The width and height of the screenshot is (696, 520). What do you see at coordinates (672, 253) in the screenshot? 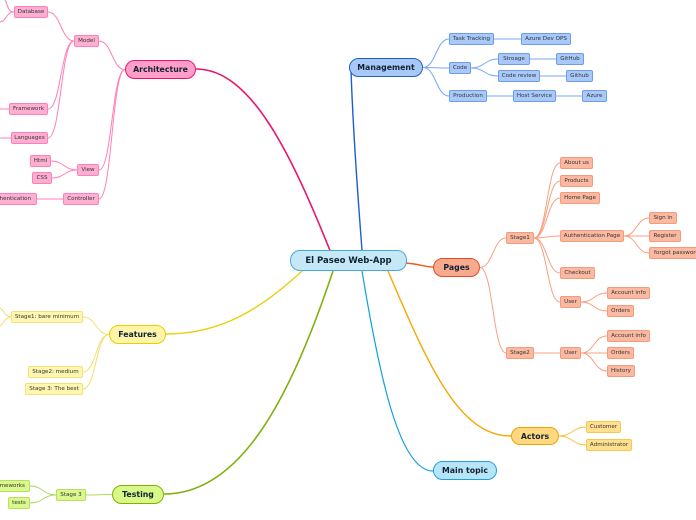
I see `node-pages-stage1-auth-forgot: forgot password` at bounding box center [672, 253].